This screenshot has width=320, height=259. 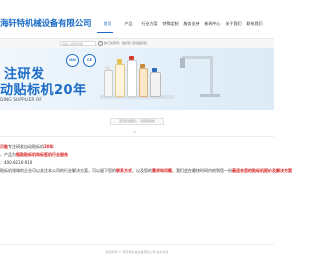 What do you see at coordinates (124, 170) in the screenshot?
I see `contact-highlight: 联系方式` at bounding box center [124, 170].